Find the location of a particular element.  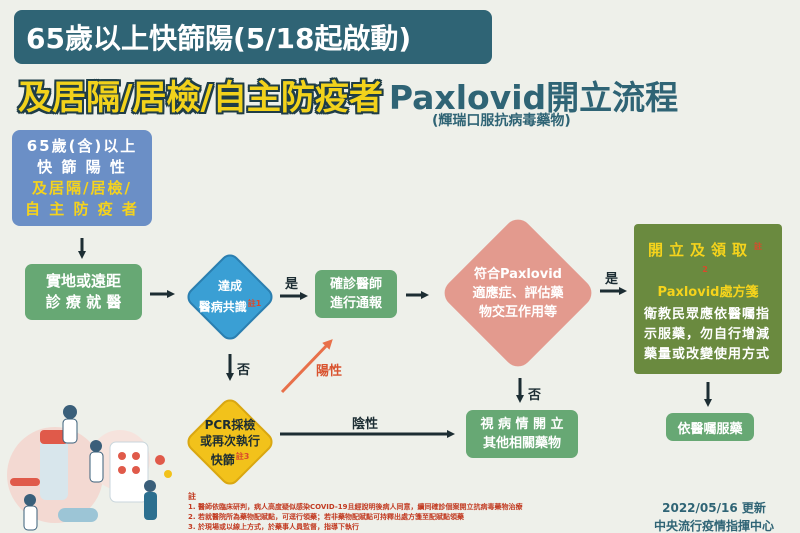

report-line1: 確診醫師 is located at coordinates (355, 284).